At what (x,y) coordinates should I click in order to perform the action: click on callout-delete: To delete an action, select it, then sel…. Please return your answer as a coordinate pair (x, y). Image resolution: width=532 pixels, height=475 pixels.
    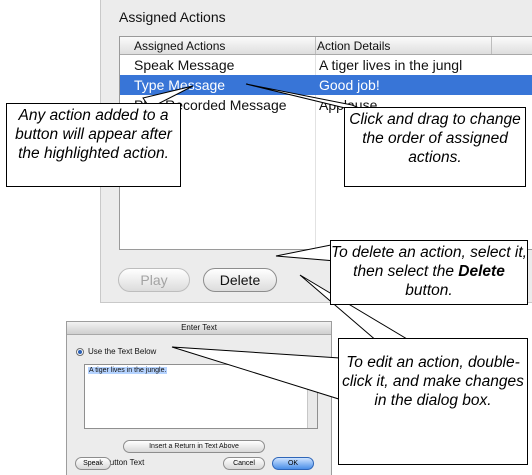
    Looking at the image, I should click on (429, 272).